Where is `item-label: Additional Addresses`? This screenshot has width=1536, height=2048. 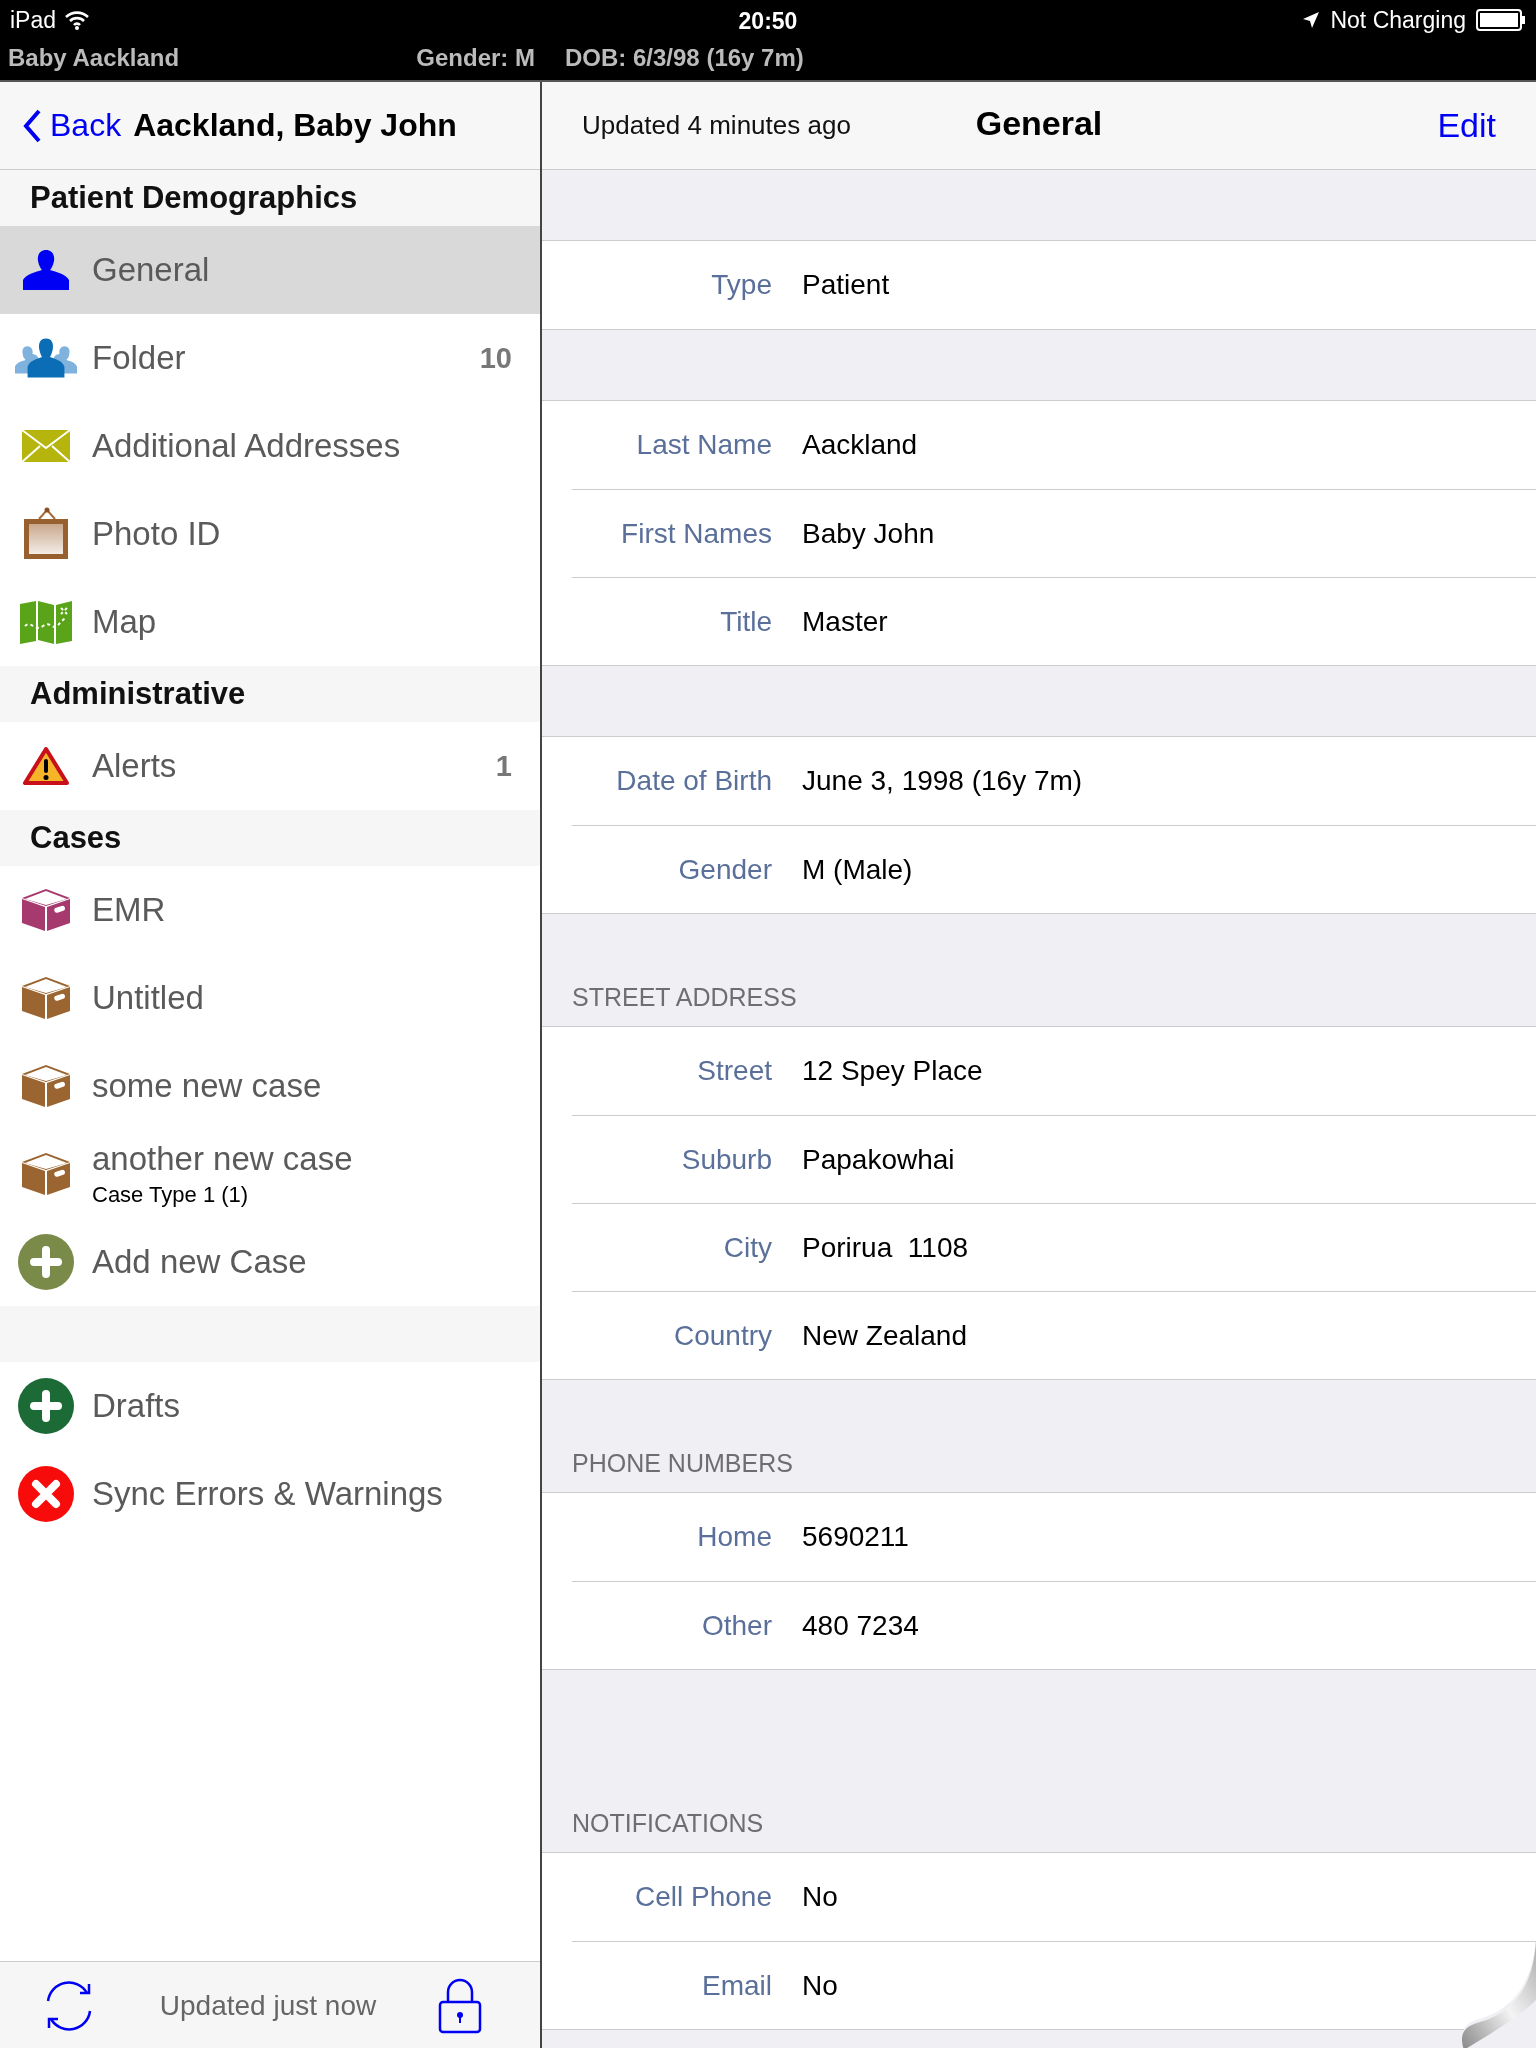
item-label: Additional Addresses is located at coordinates (246, 446).